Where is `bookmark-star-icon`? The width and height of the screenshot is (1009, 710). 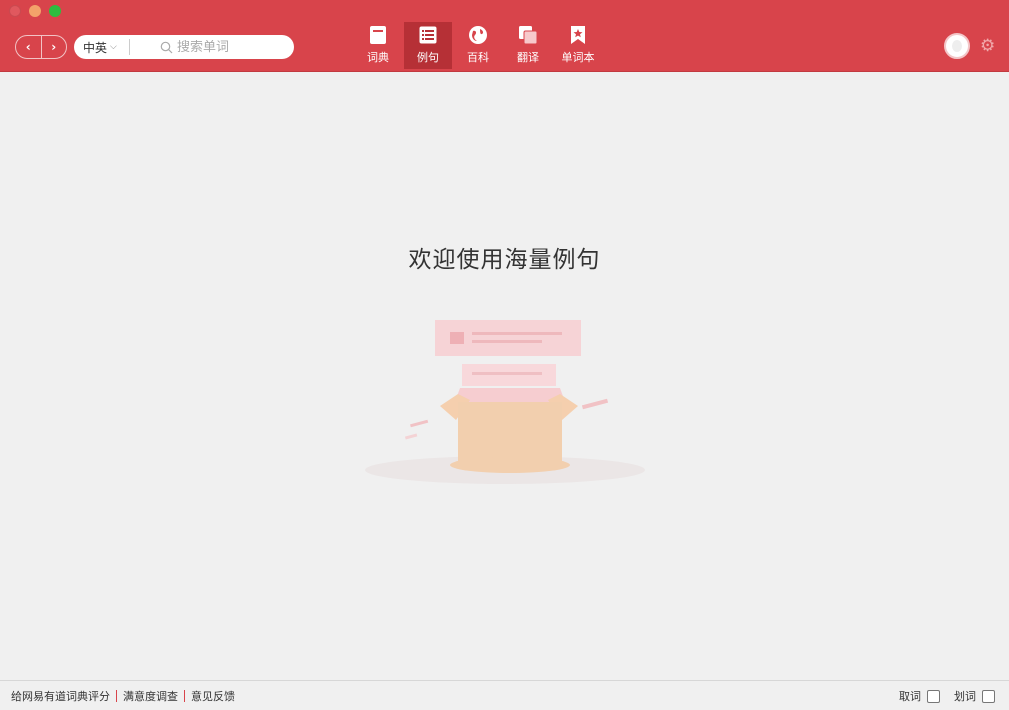 bookmark-star-icon is located at coordinates (578, 35).